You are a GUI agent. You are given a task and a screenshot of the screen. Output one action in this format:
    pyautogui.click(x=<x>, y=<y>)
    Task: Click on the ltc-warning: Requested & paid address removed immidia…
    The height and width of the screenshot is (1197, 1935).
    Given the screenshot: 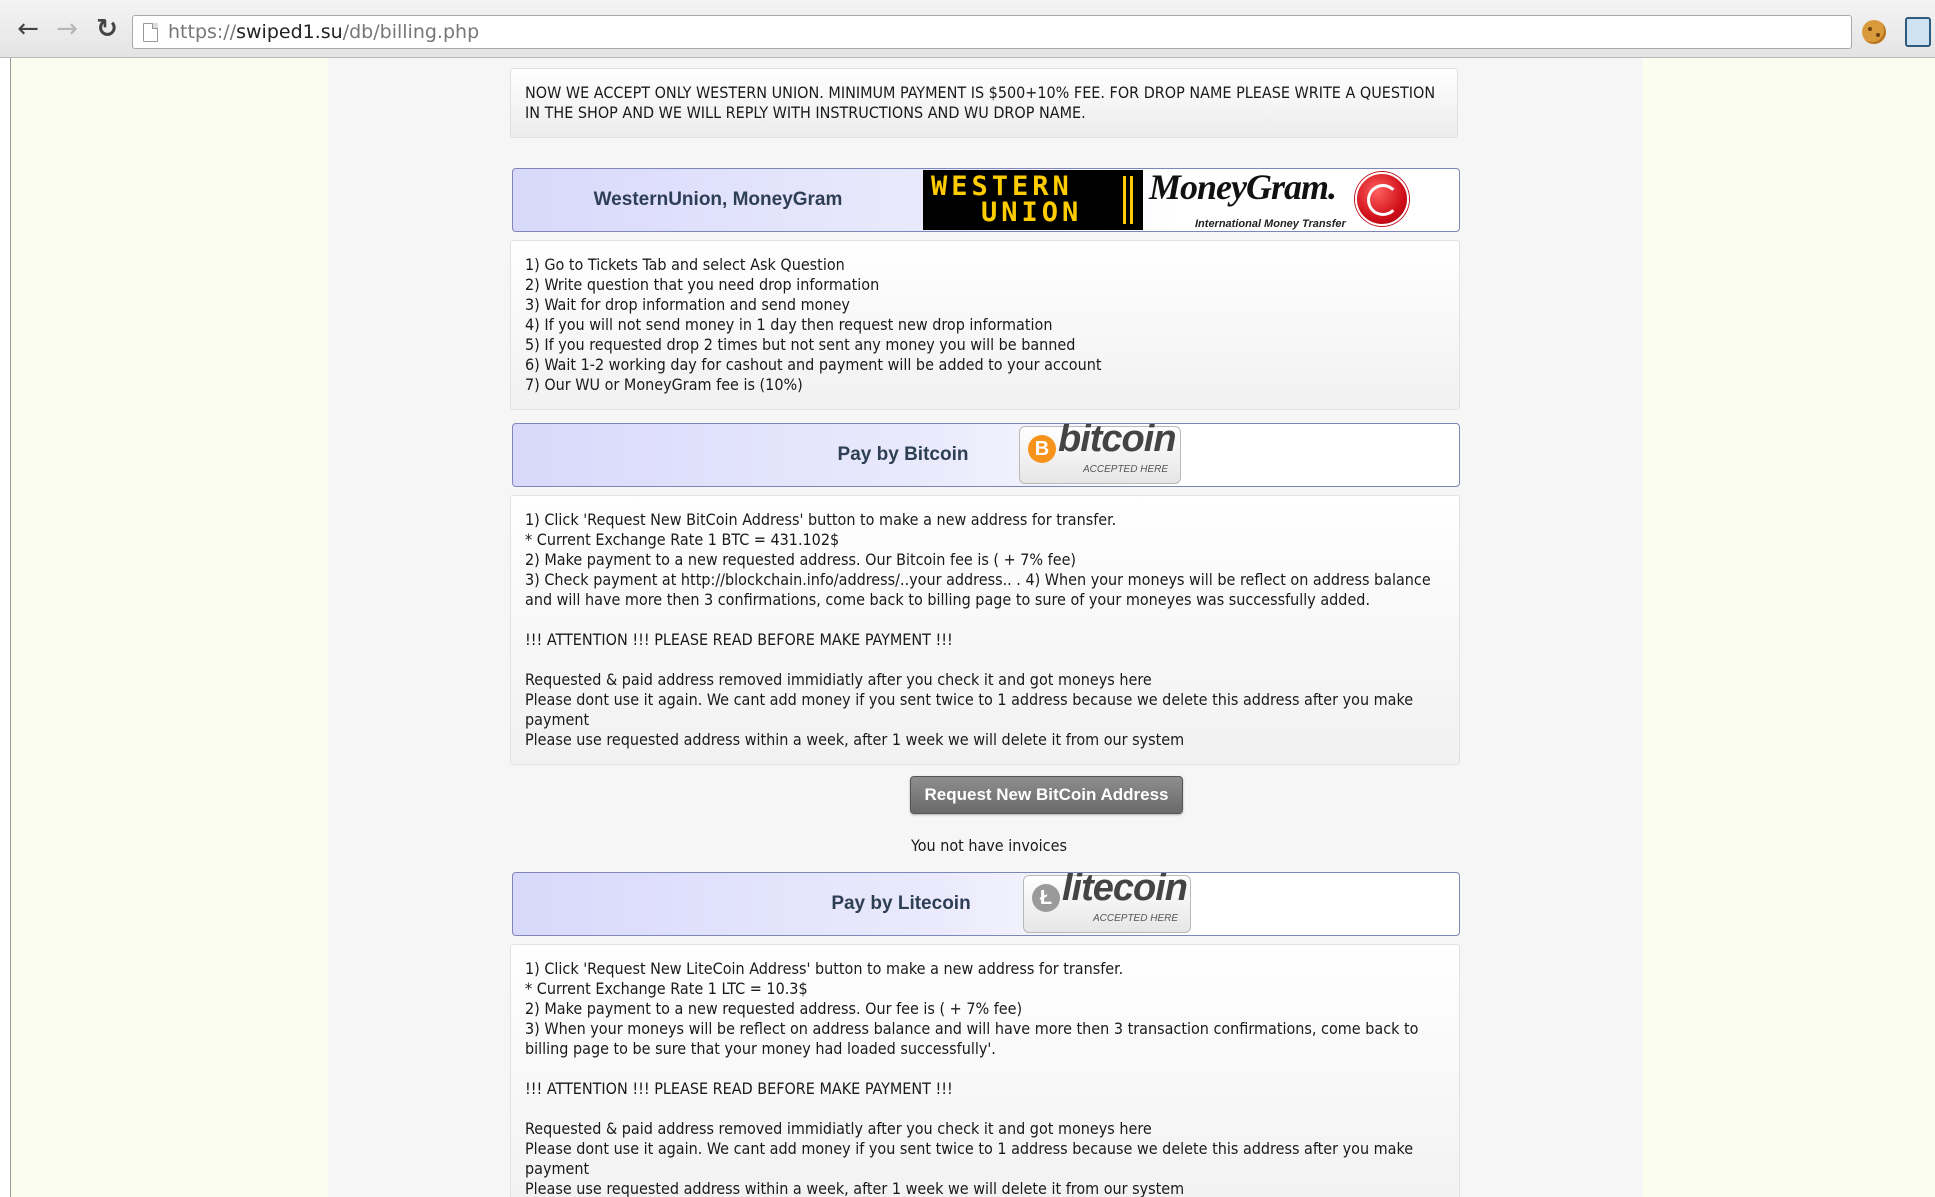 What is the action you would take?
    pyautogui.click(x=838, y=1128)
    